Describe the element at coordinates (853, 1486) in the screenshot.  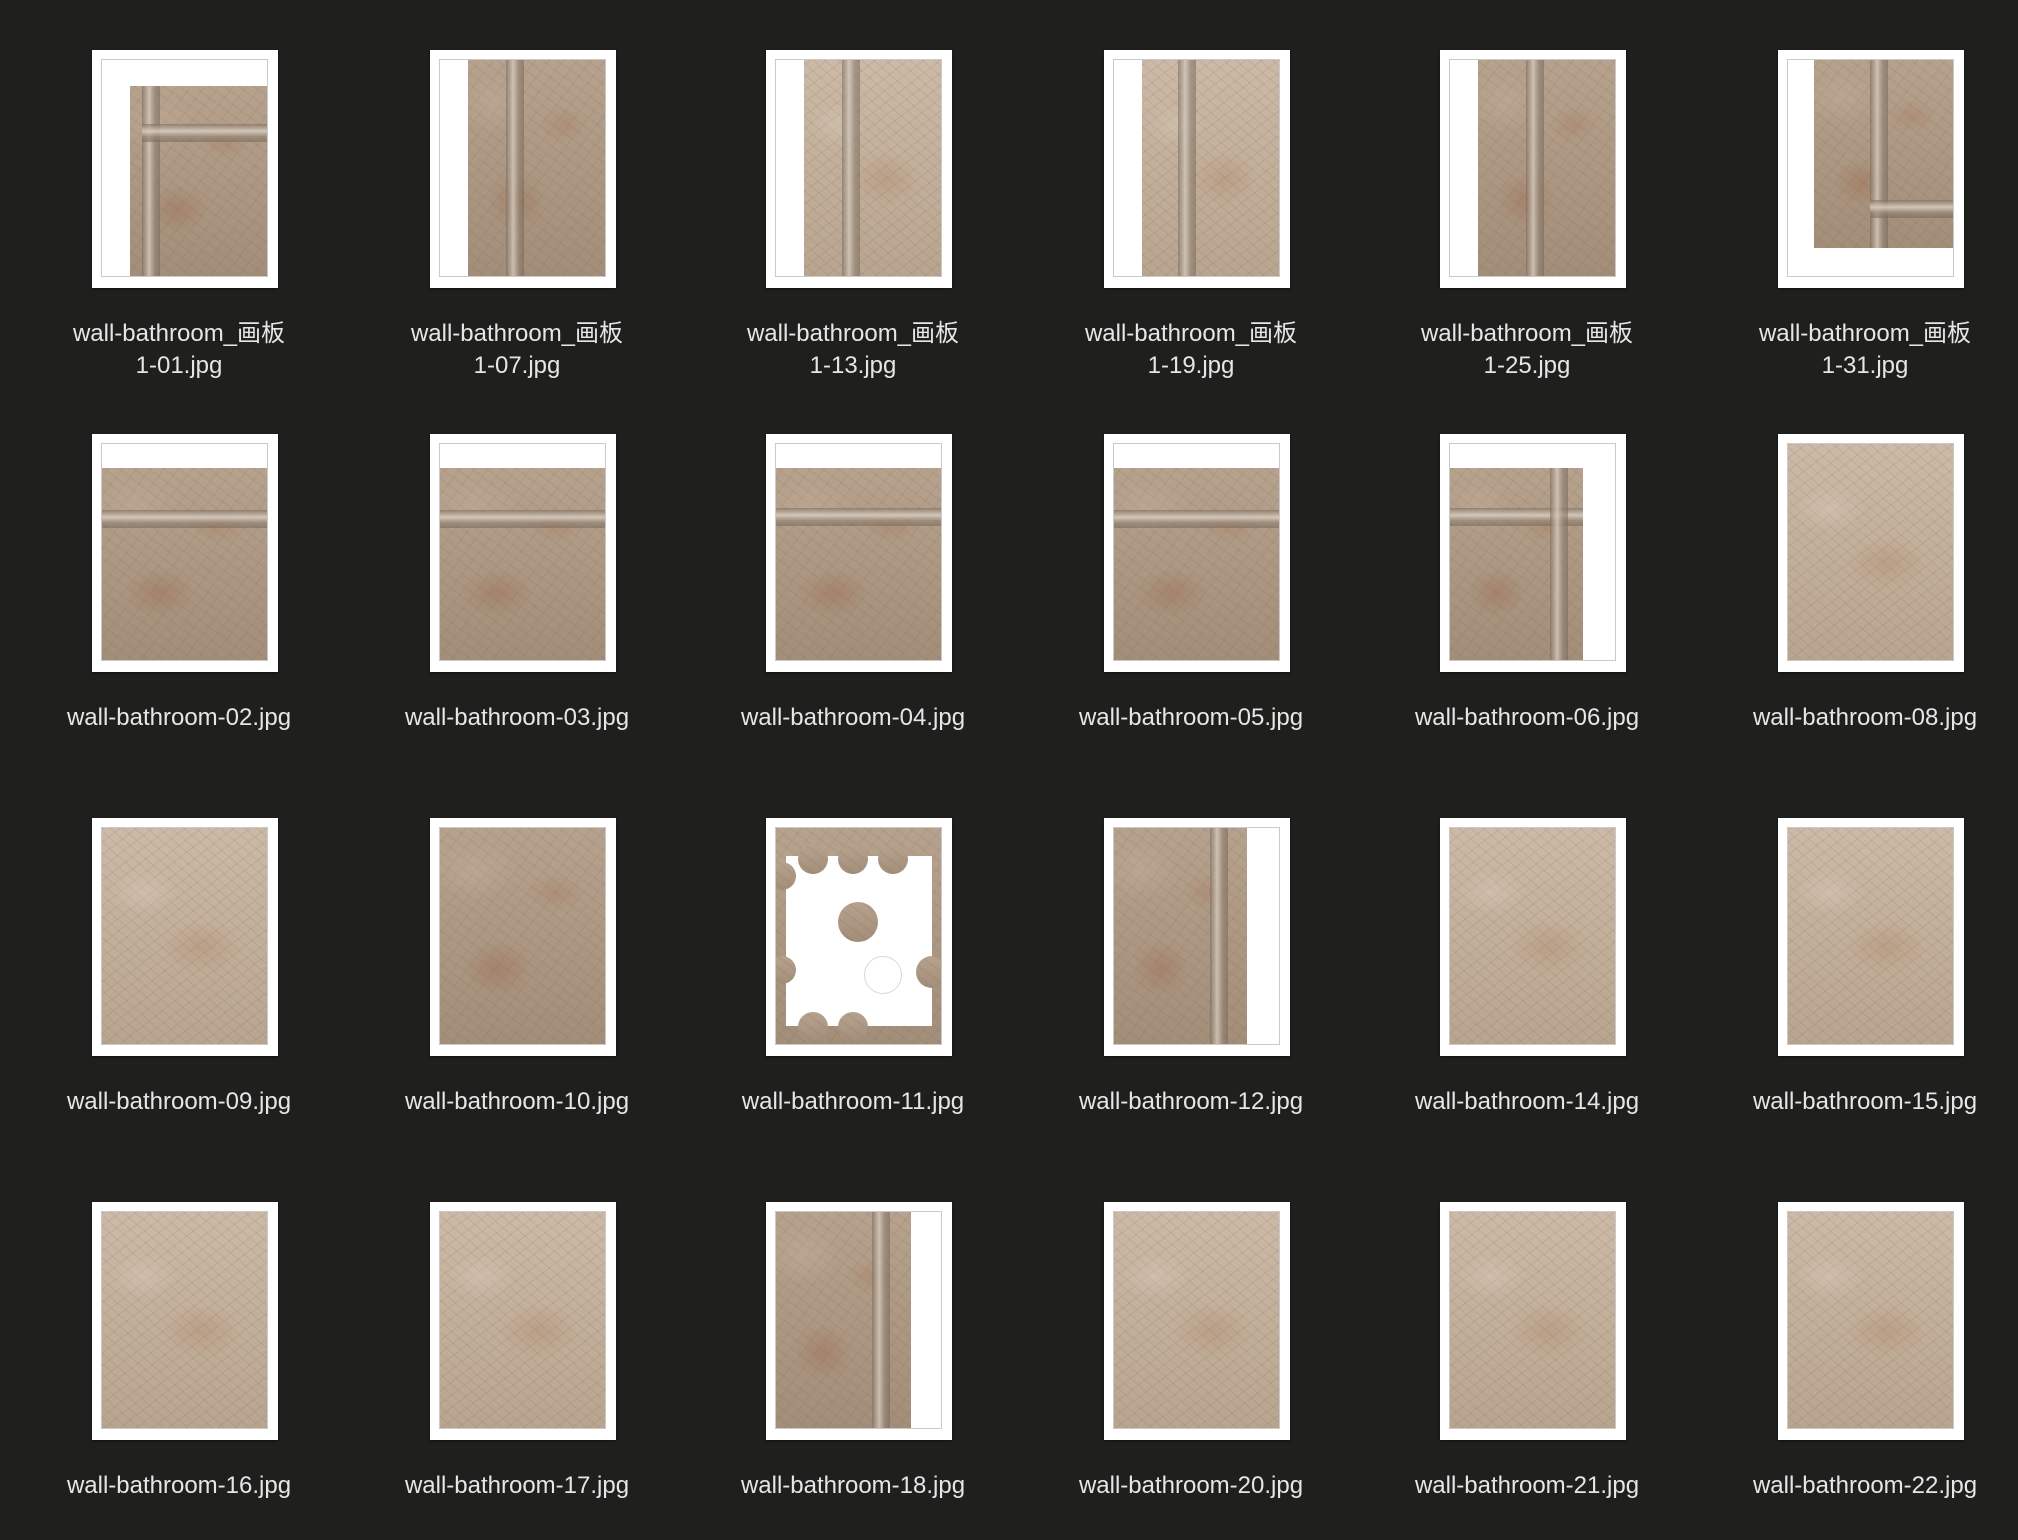
I see `file-name: wall-bathroom-18.jpg` at that location.